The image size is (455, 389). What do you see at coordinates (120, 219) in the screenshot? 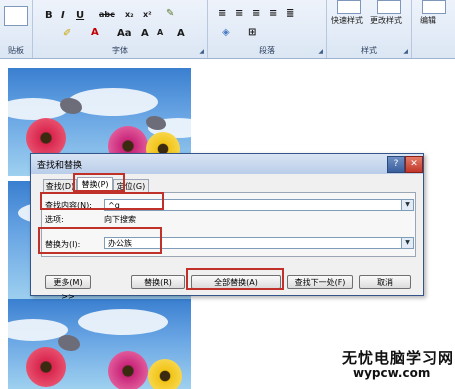
I see `options-value: 向下搜索` at bounding box center [120, 219].